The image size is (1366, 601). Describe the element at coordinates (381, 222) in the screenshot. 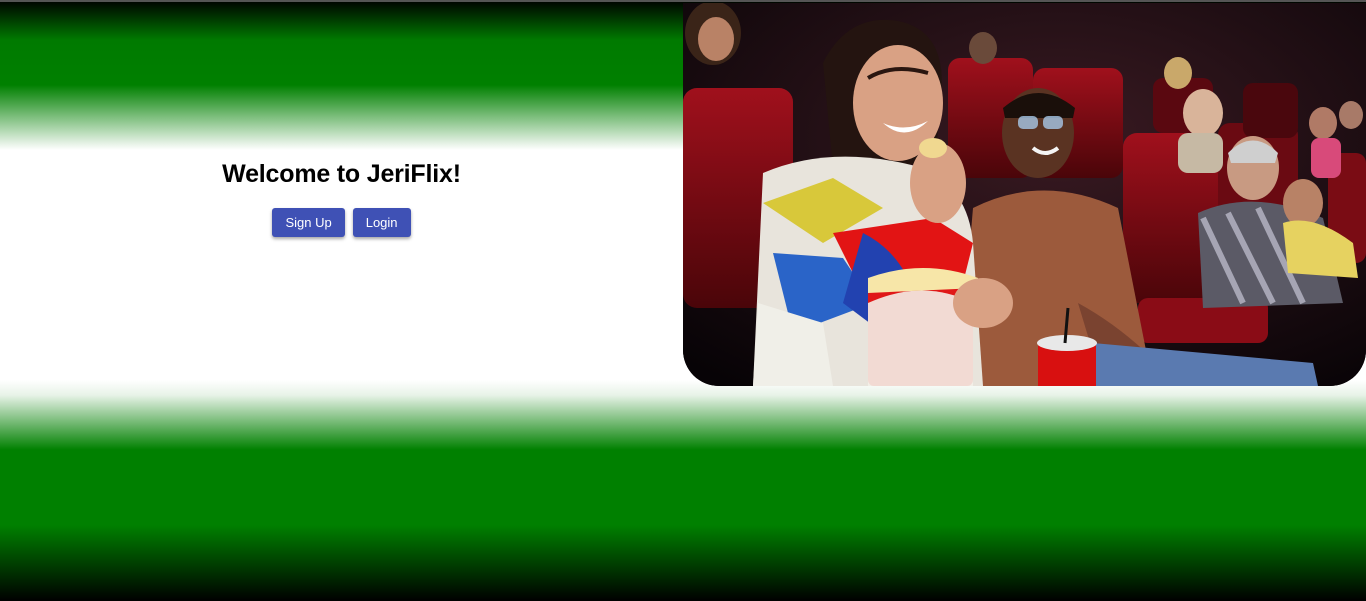

I see `login-button: Login` at that location.